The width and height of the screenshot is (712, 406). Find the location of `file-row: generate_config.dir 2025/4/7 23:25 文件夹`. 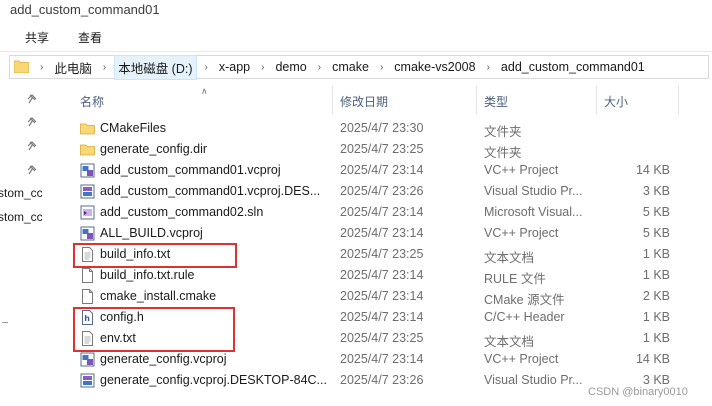

file-row: generate_config.dir 2025/4/7 23:25 文件夹 is located at coordinates (388, 149).